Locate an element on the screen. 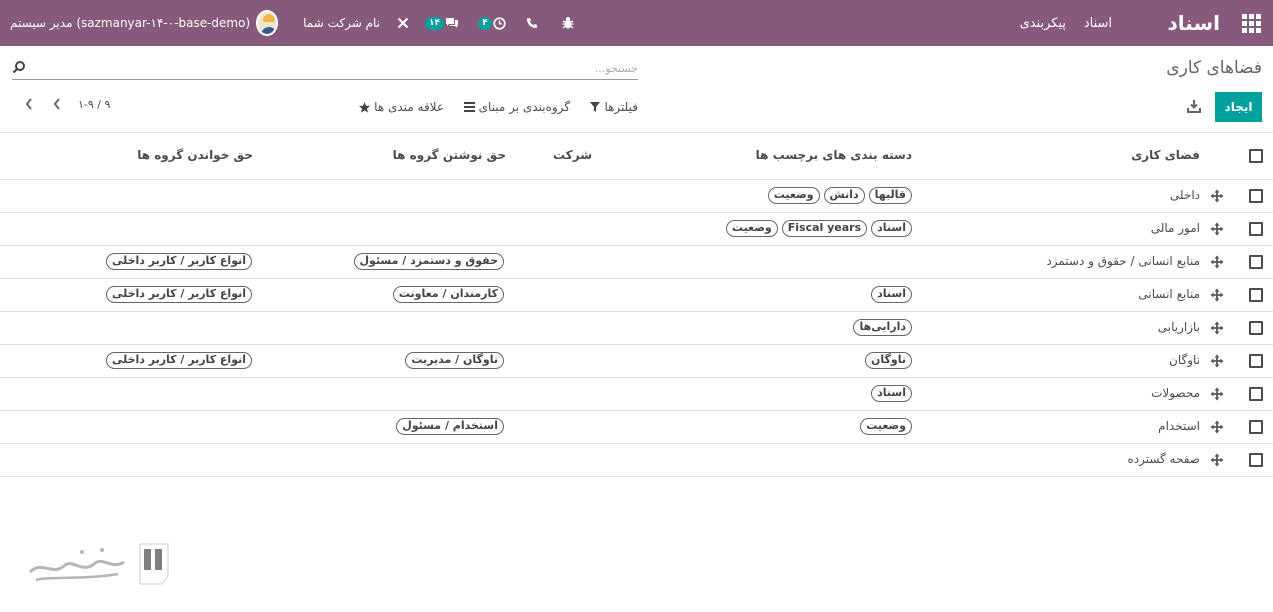  tools-close-icon is located at coordinates (403, 23).